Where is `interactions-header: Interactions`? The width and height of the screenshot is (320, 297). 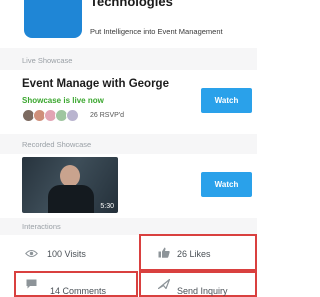 interactions-header: Interactions is located at coordinates (128, 226).